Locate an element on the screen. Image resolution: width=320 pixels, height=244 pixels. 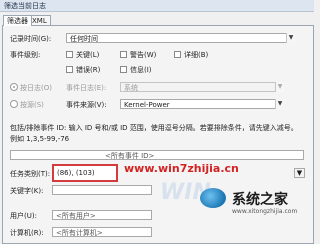
logged-select: 任何时间 is located at coordinates (180, 38).